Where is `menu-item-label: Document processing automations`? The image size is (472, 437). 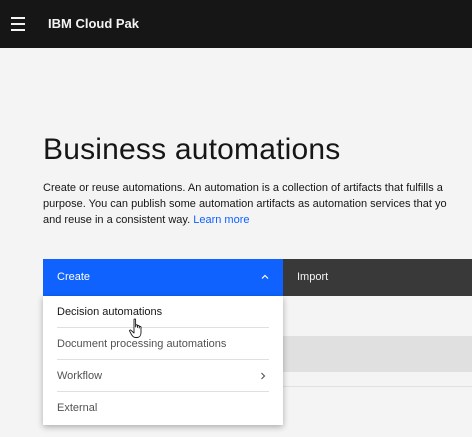
menu-item-label: Document processing automations is located at coordinates (142, 344).